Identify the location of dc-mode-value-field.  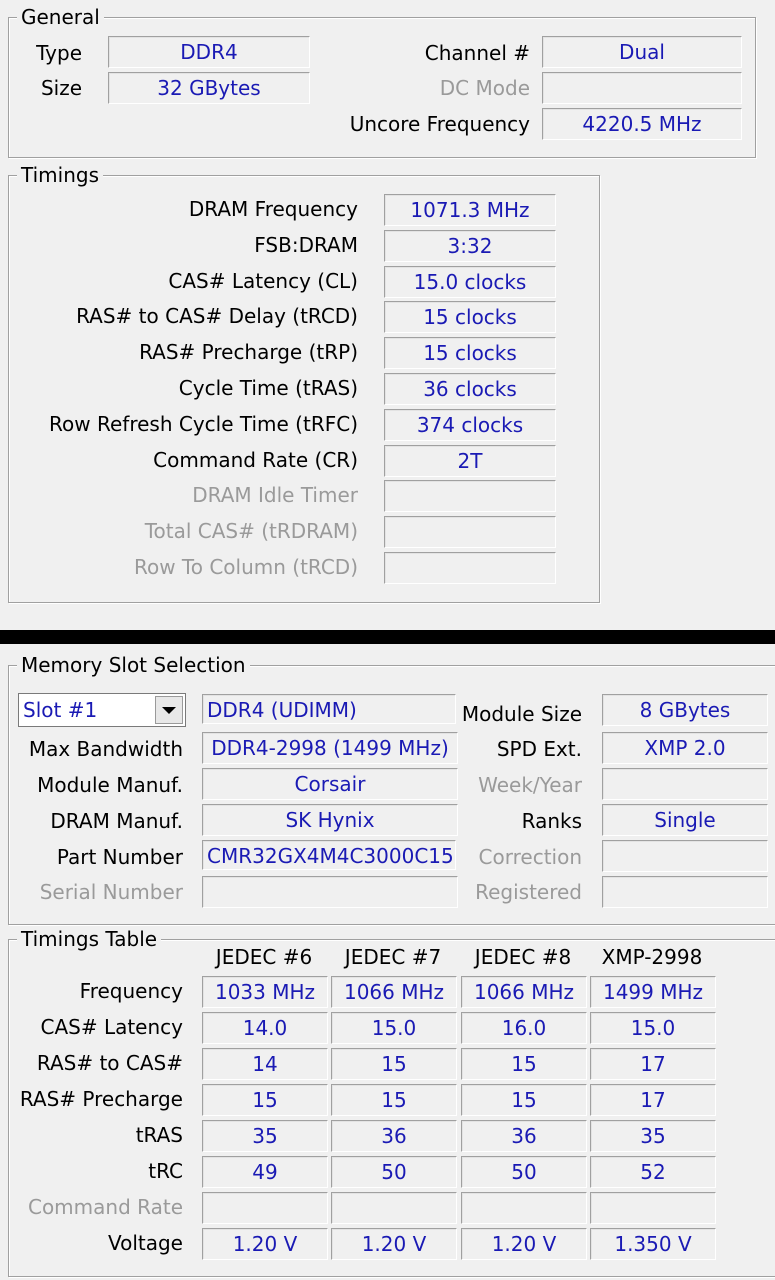
(642, 88).